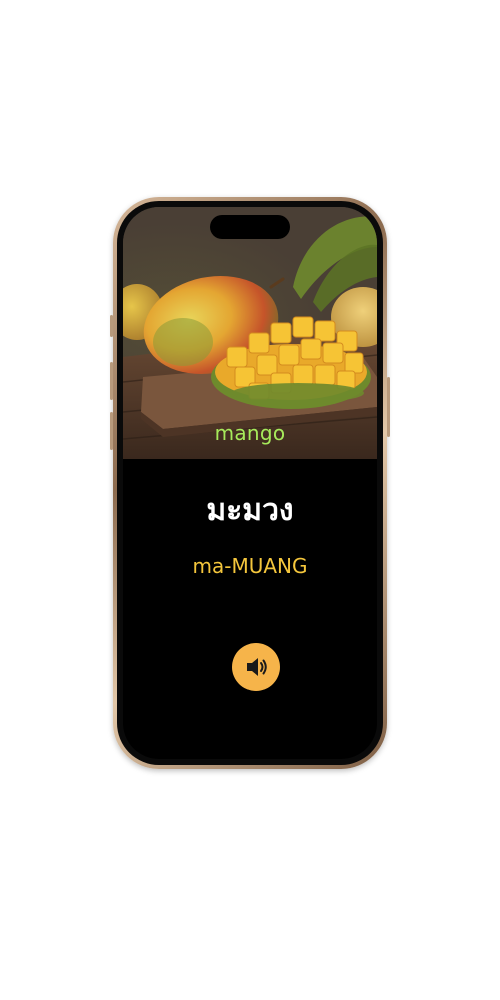  I want to click on phone-side-button, so click(111, 326).